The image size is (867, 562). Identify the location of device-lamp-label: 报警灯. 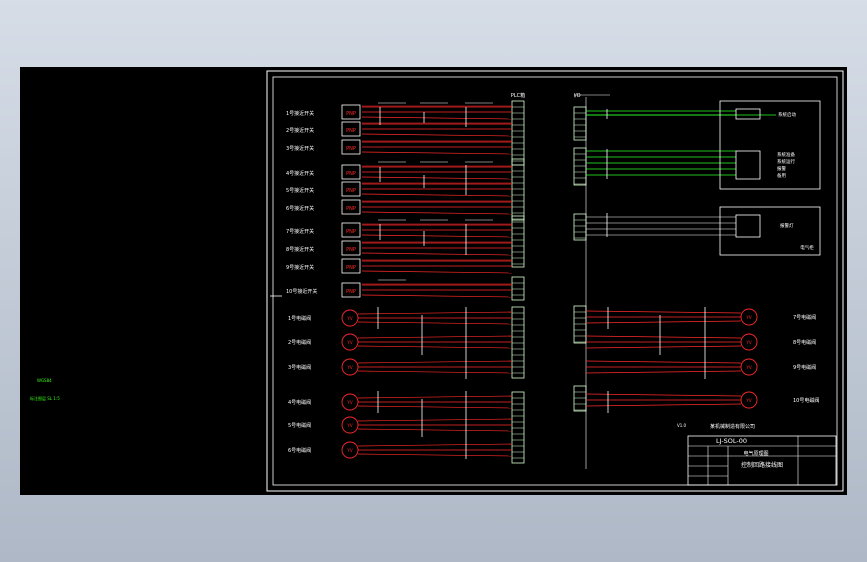
(787, 225).